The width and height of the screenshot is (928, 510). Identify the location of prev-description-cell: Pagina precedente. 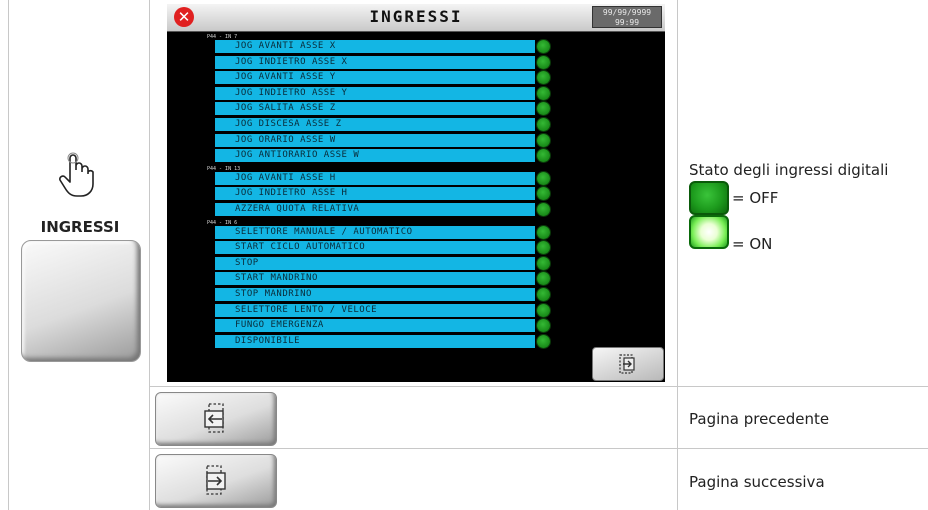
(802, 417).